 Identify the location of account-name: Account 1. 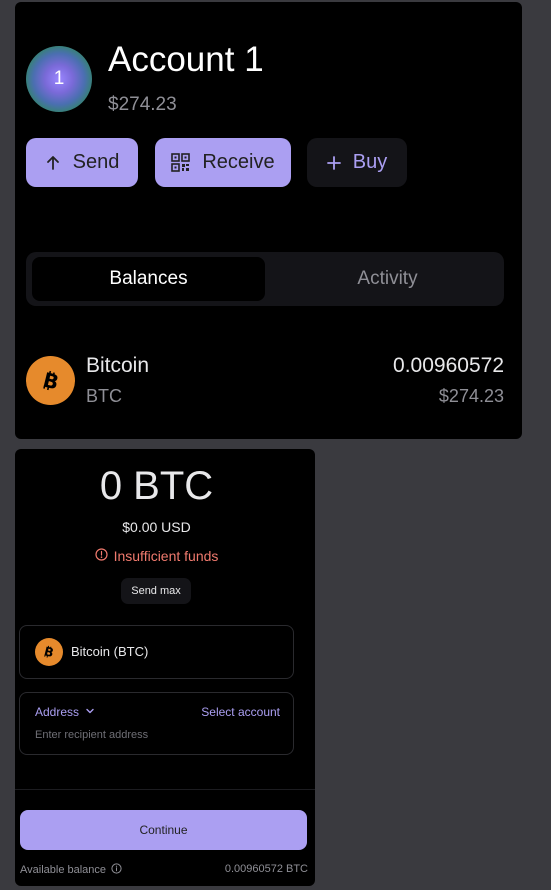
(186, 59).